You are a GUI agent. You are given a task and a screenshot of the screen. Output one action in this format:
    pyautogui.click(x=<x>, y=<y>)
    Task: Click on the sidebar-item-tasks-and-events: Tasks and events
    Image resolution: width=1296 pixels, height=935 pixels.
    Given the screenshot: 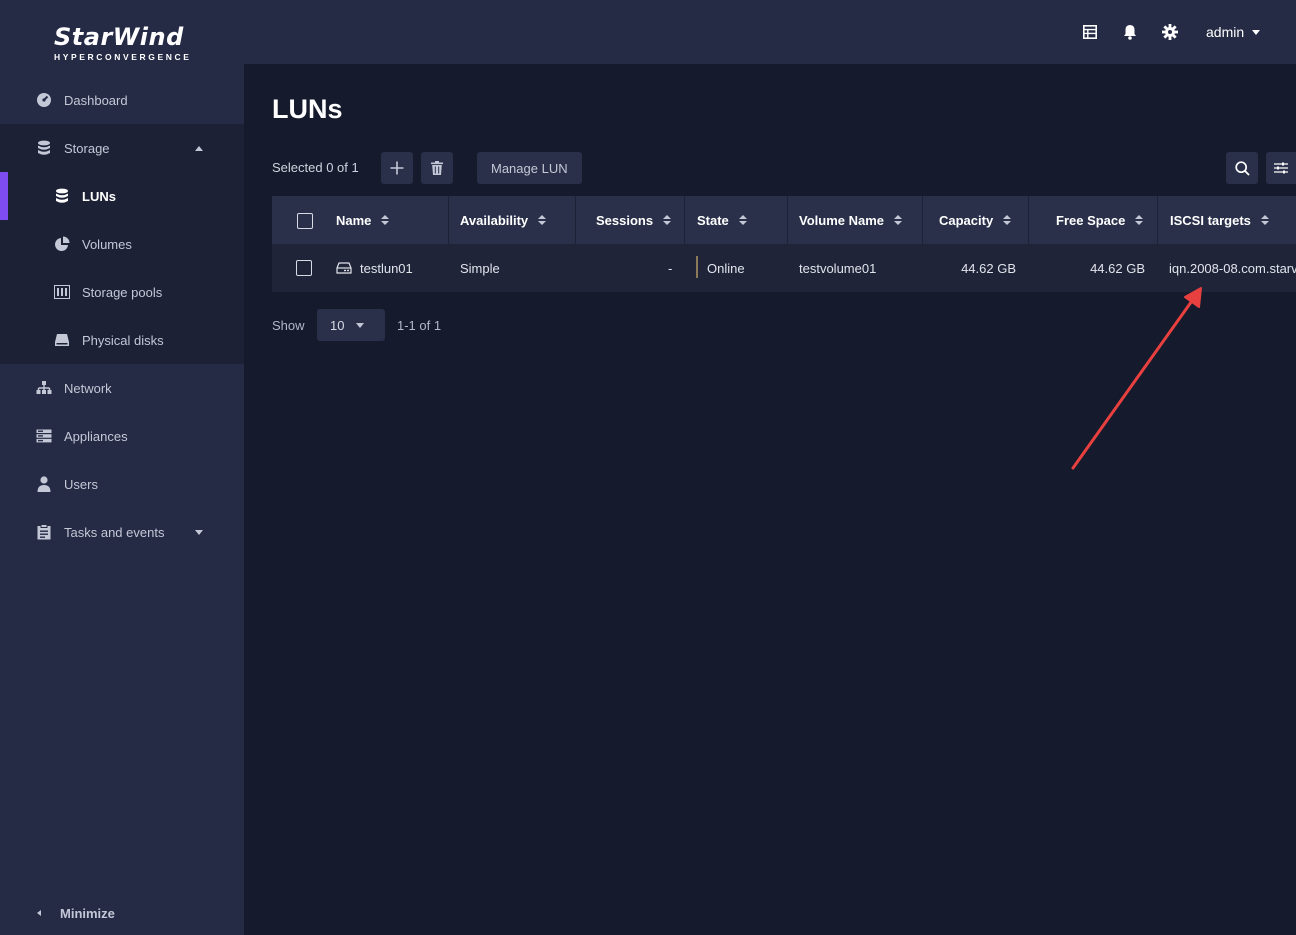 What is the action you would take?
    pyautogui.click(x=122, y=532)
    